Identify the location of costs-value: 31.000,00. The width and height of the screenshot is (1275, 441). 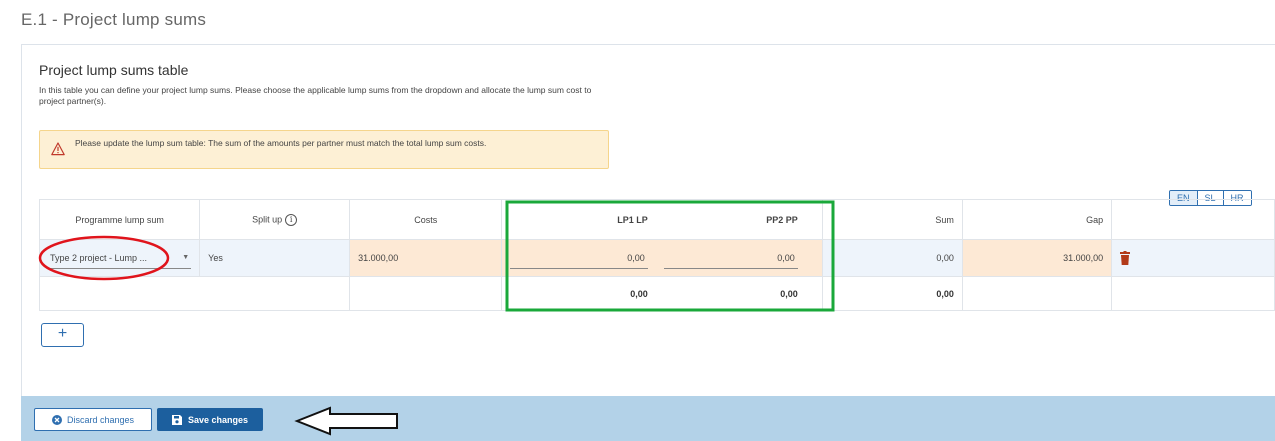
(426, 258).